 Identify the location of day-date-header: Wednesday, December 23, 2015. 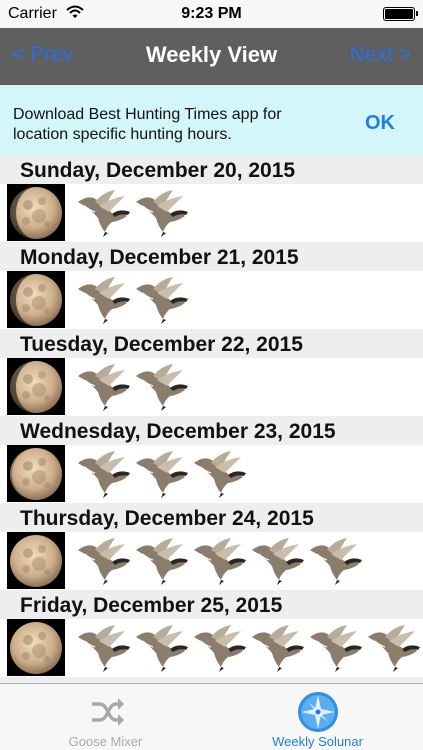
(211, 430).